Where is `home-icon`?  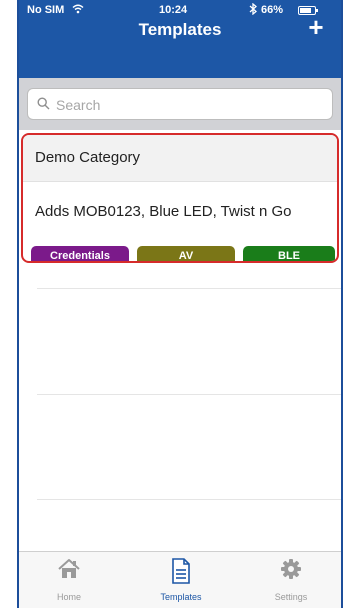 home-icon is located at coordinates (69, 571).